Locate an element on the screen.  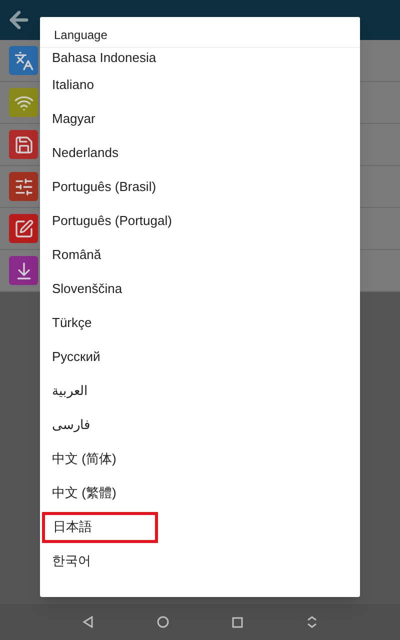
language-option: Português (Brasil) is located at coordinates (104, 187).